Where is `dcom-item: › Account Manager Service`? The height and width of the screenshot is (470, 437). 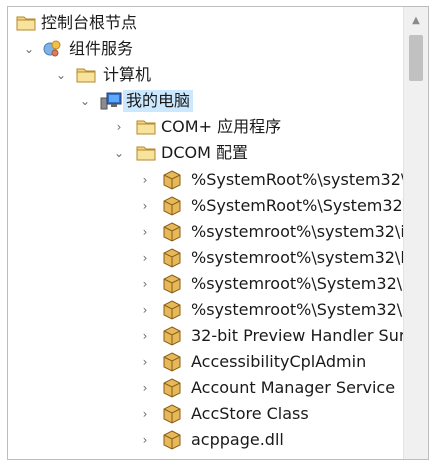
dcom-item: › Account Manager Service is located at coordinates (205, 388).